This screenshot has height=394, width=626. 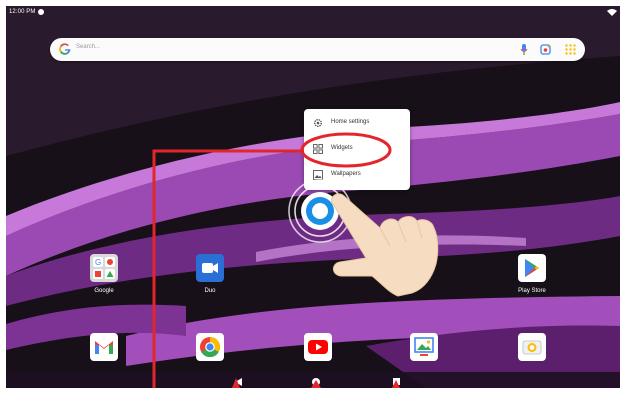 I want to click on app-camera, so click(x=532, y=355).